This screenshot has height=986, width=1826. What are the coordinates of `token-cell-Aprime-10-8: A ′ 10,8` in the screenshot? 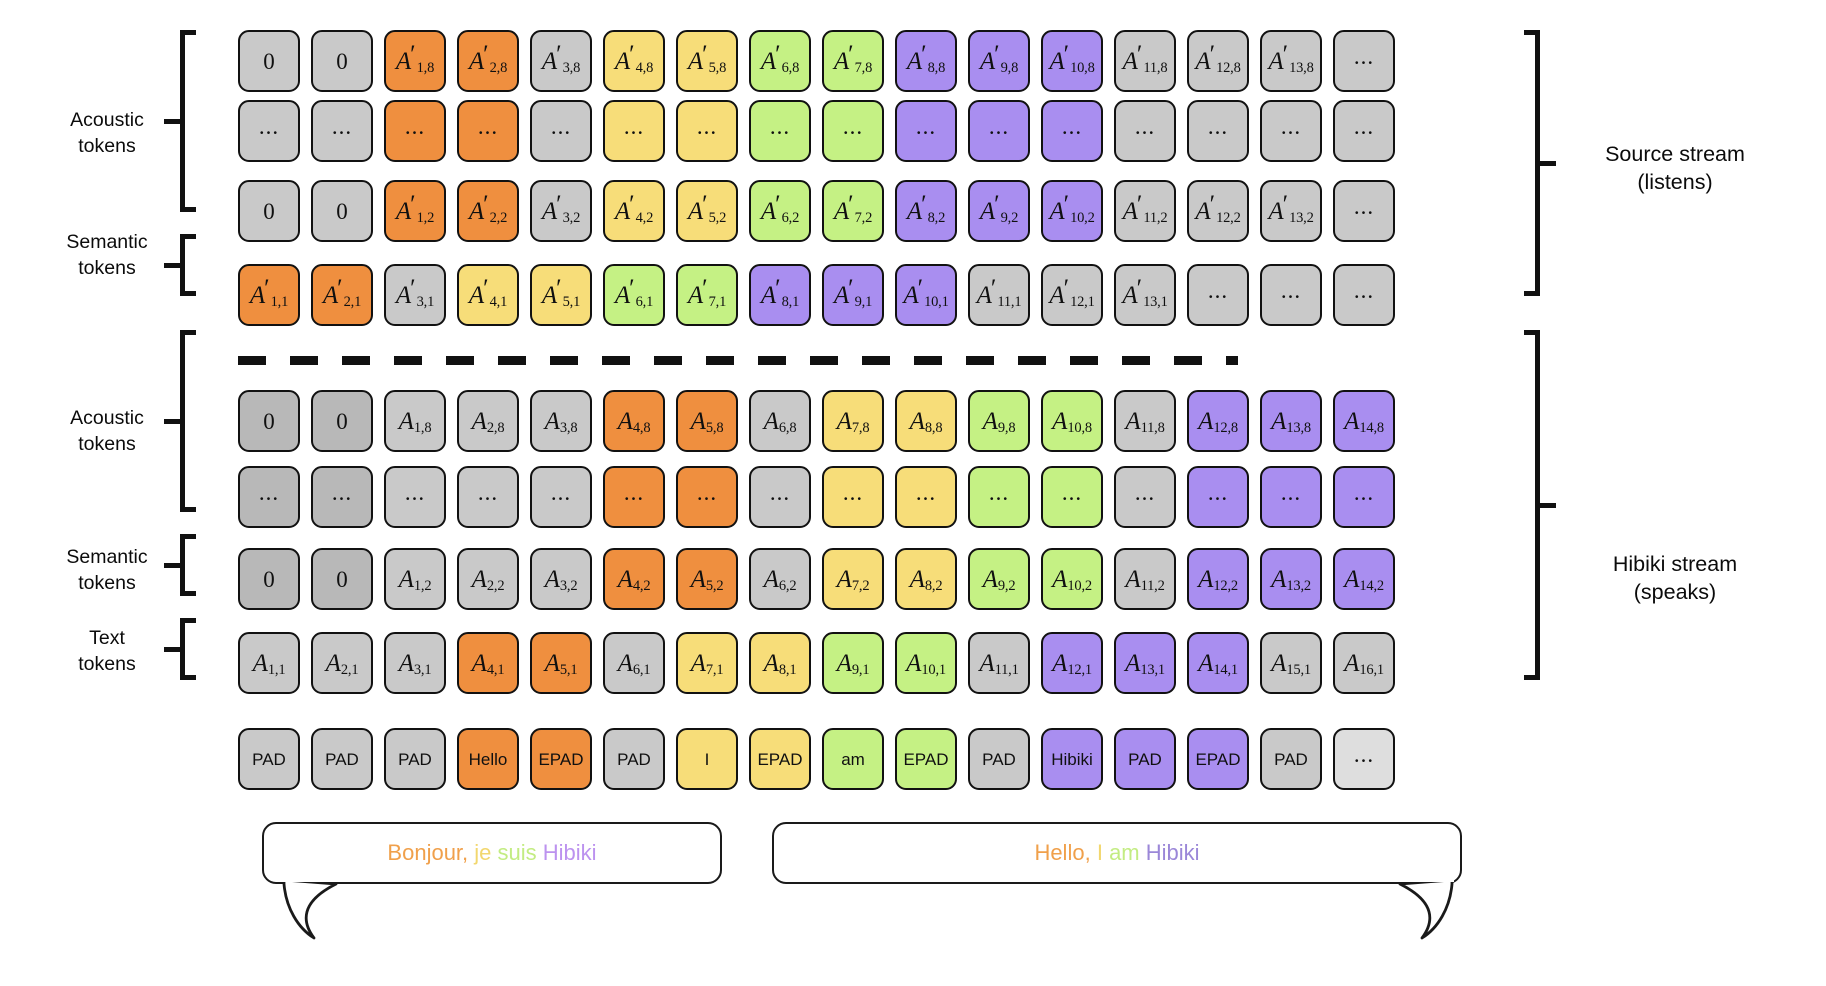 It's located at (1072, 61).